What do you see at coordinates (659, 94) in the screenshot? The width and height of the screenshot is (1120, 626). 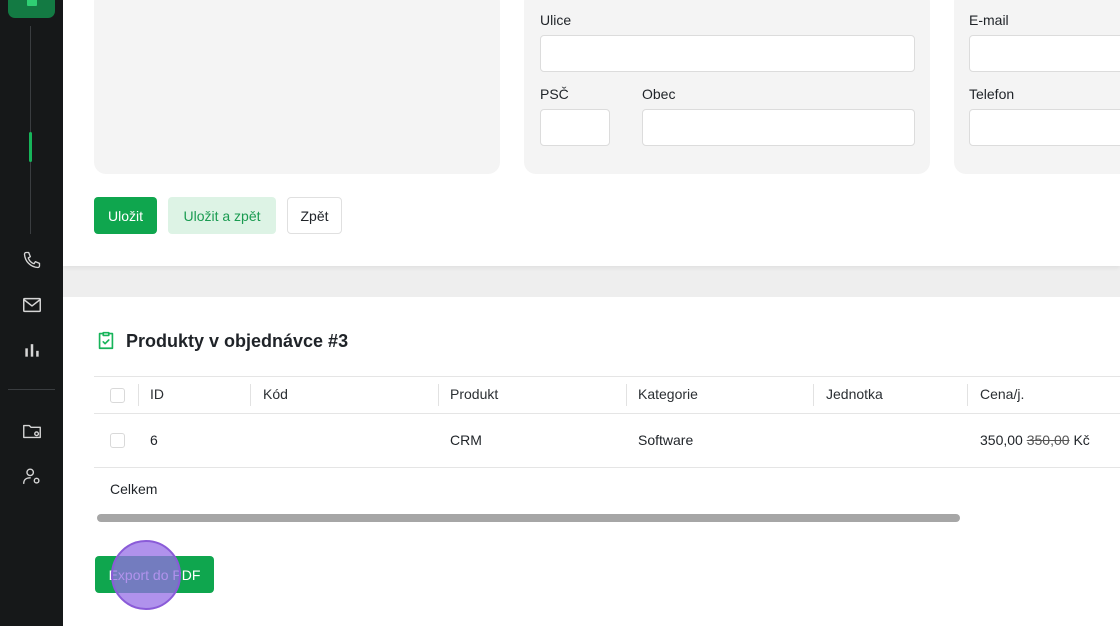 I see `city-label: Obec` at bounding box center [659, 94].